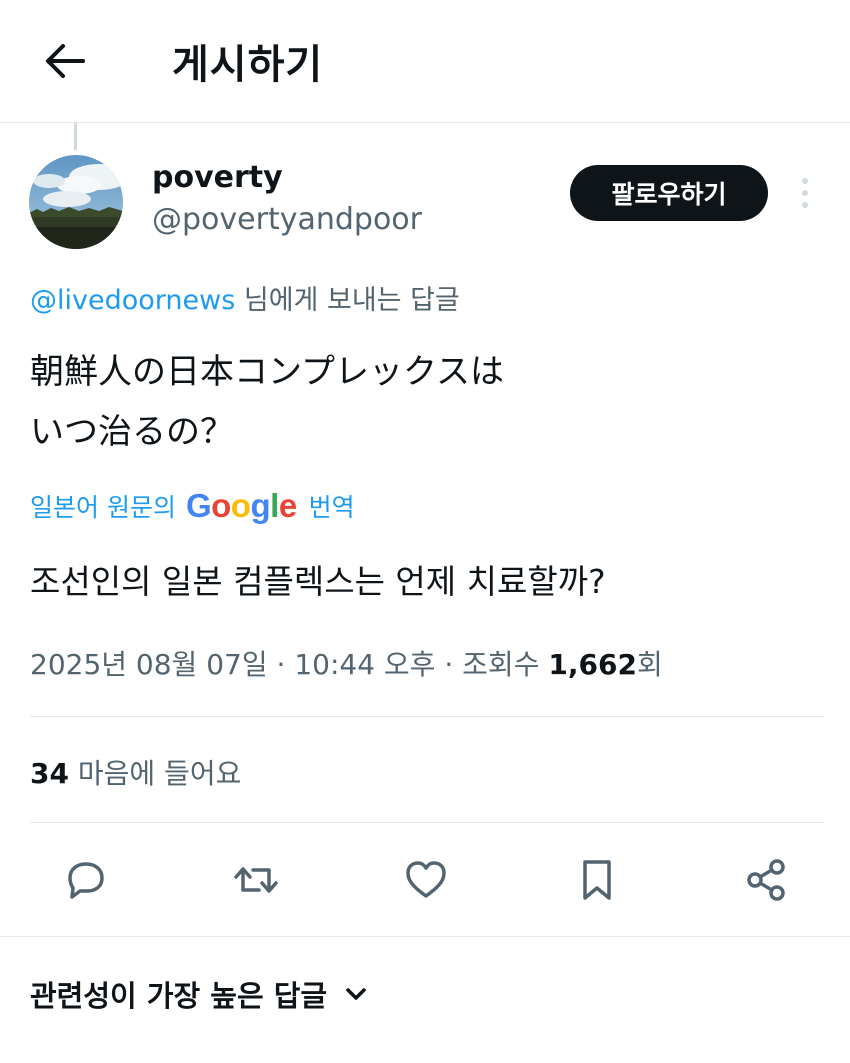  I want to click on likes-label: 마음에 들어요, so click(159, 773).